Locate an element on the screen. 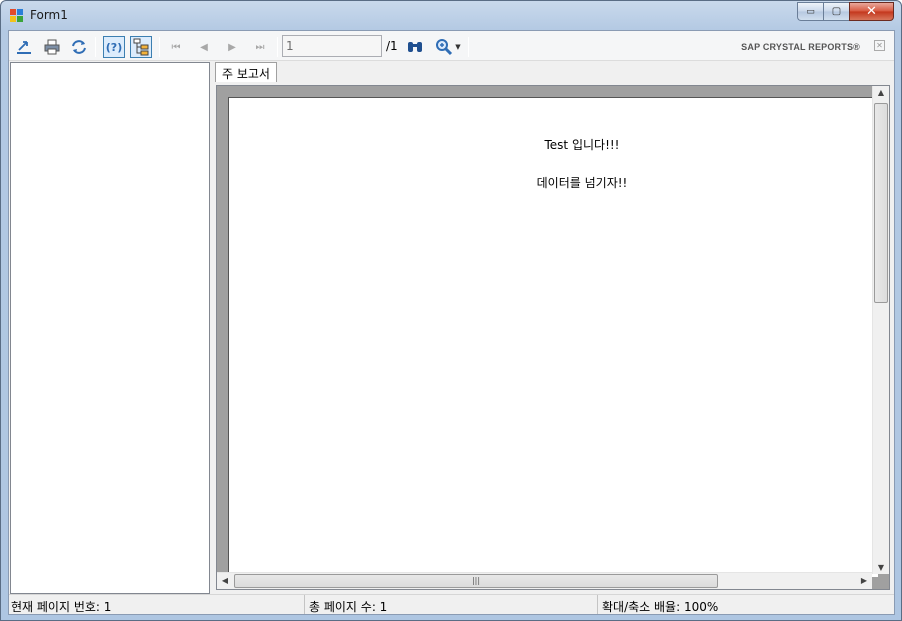 This screenshot has width=902, height=621. close-button: ✕ is located at coordinates (871, 11).